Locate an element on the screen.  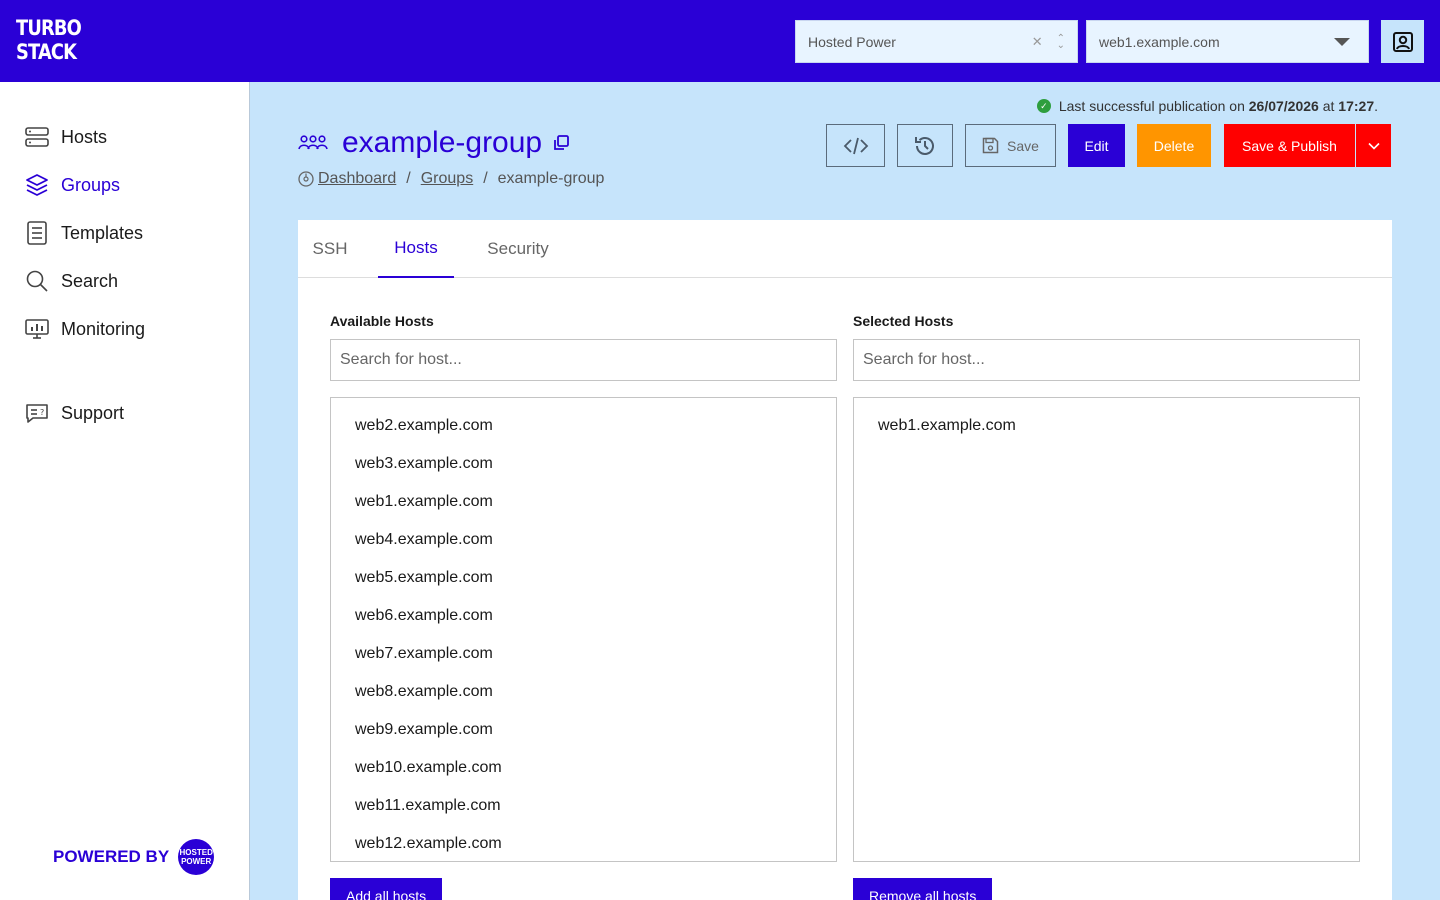
clear-icon: ✕ is located at coordinates (1037, 42).